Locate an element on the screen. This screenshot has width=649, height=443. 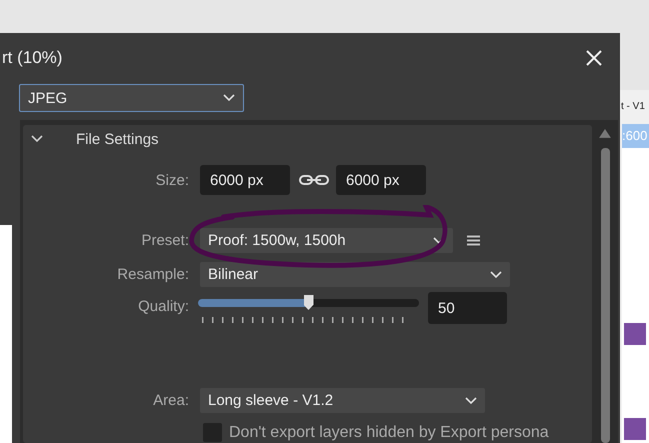
preset-label: Preset: is located at coordinates (164, 240).